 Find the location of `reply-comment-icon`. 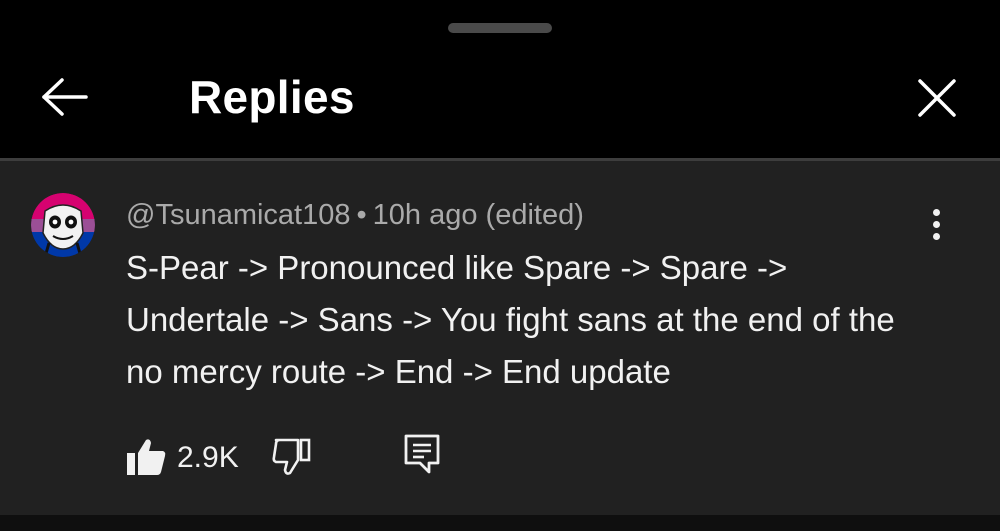

reply-comment-icon is located at coordinates (422, 454).